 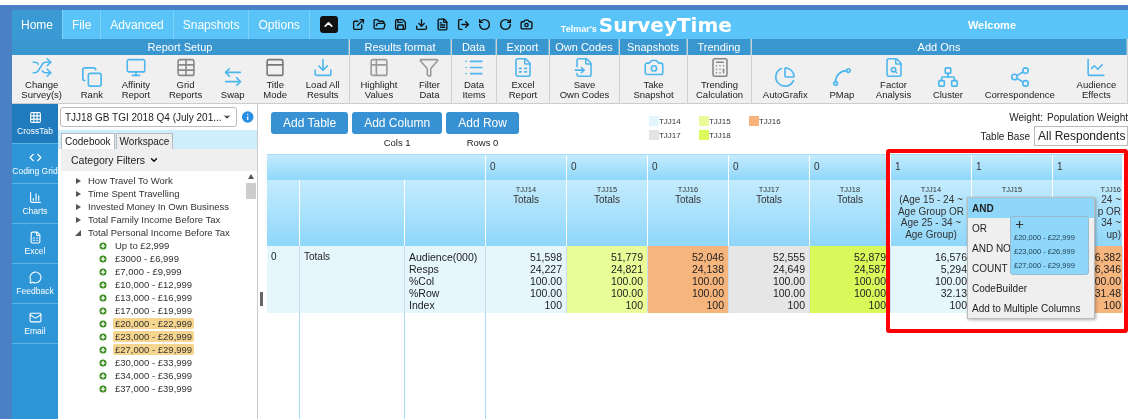 What do you see at coordinates (578, 28) in the screenshot?
I see `brand-prefix: Telmar's` at bounding box center [578, 28].